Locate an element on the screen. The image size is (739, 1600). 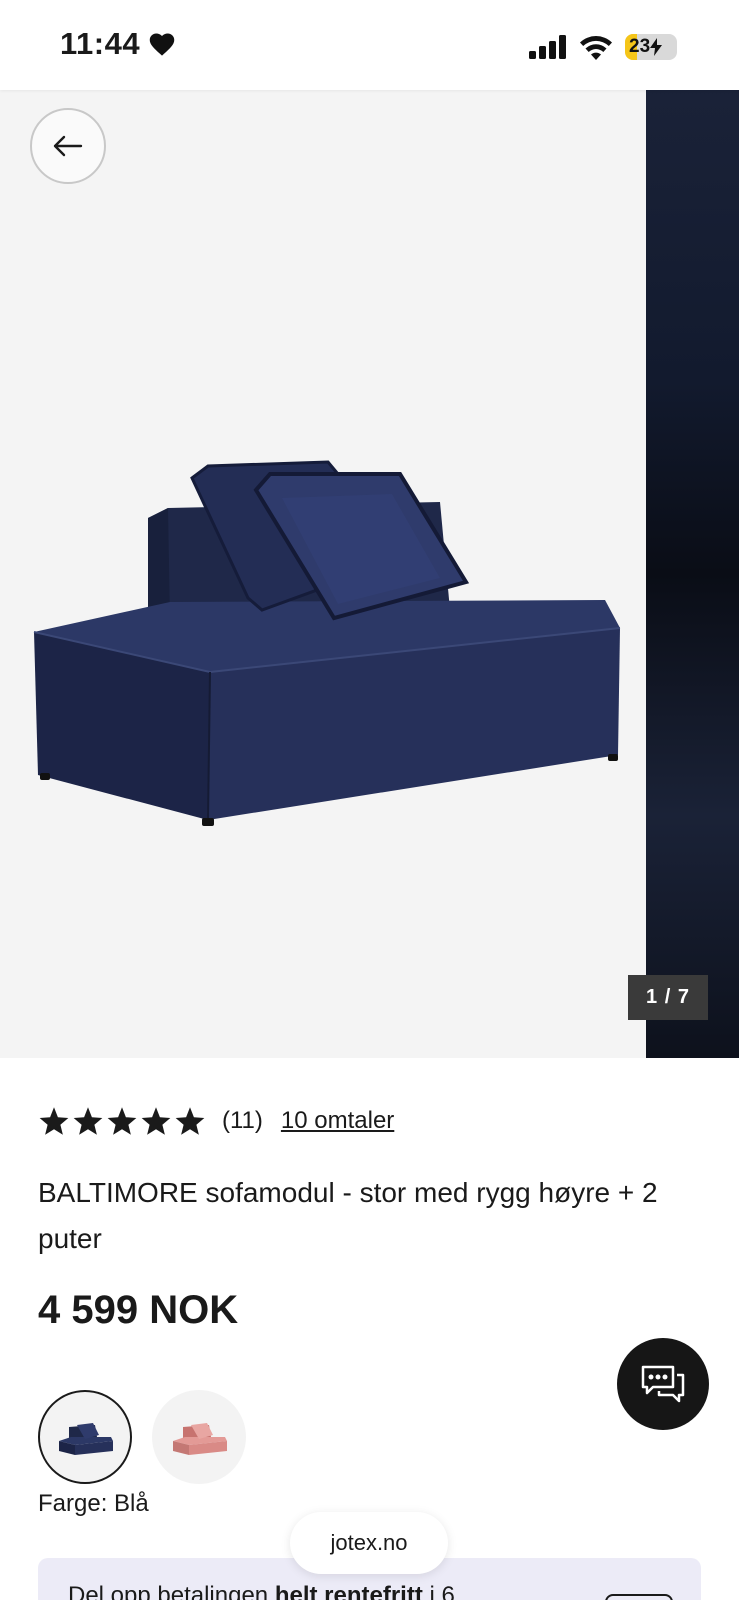
chat-button is located at coordinates (663, 1384).